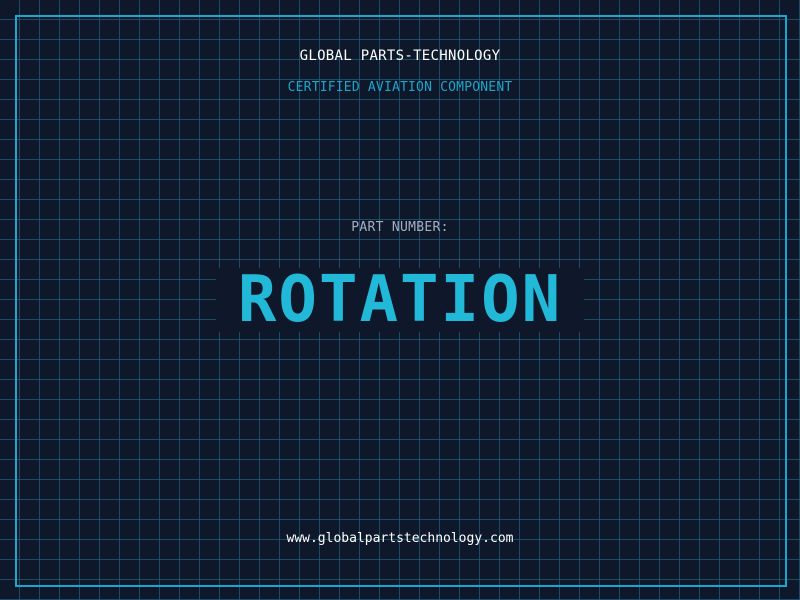 The width and height of the screenshot is (800, 600). What do you see at coordinates (400, 56) in the screenshot?
I see `company-name: GLOBAL PARTS-TECHNOLOGY` at bounding box center [400, 56].